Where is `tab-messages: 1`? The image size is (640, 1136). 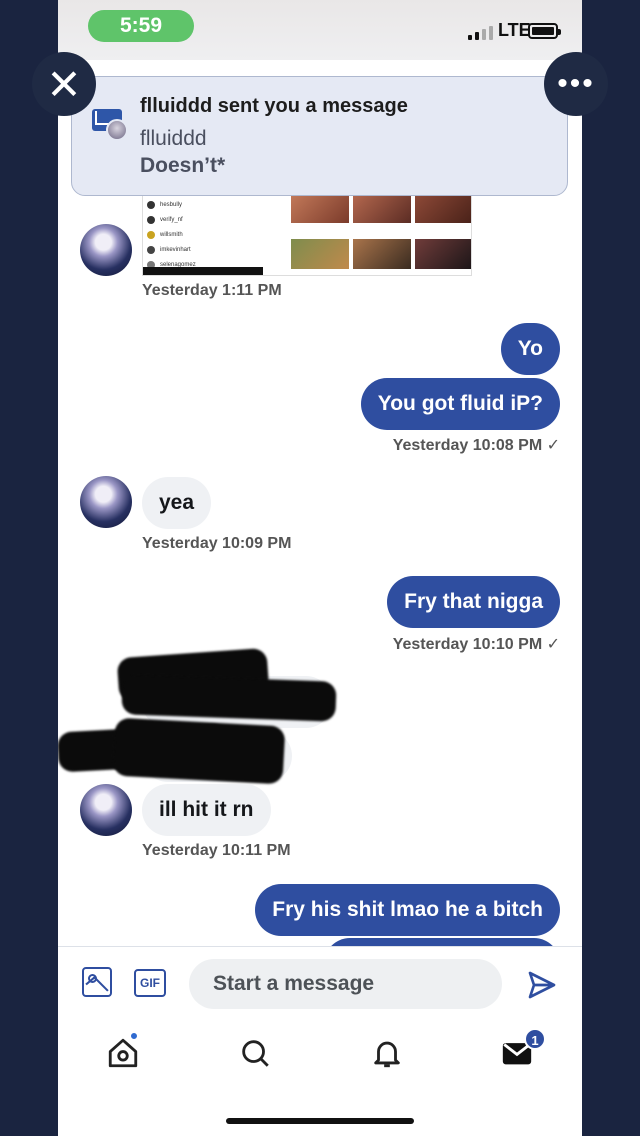
tab-messages: 1 is located at coordinates (523, 1049).